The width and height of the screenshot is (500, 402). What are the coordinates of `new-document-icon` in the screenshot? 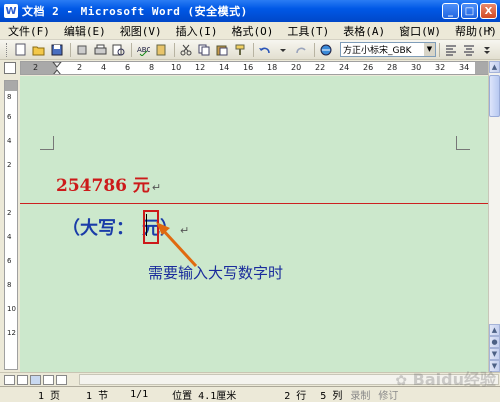 It's located at (21, 50).